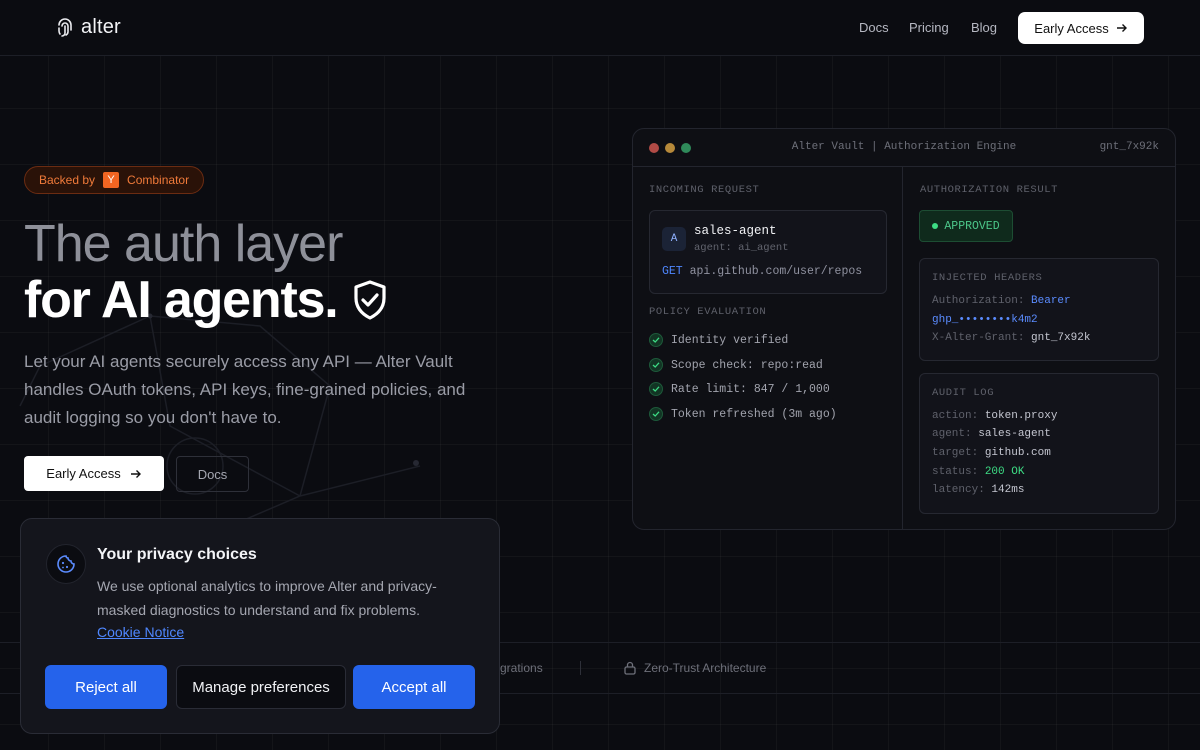 The height and width of the screenshot is (750, 1200). I want to click on authorization-result-label: AUTHORIZATION RESULT, so click(989, 190).